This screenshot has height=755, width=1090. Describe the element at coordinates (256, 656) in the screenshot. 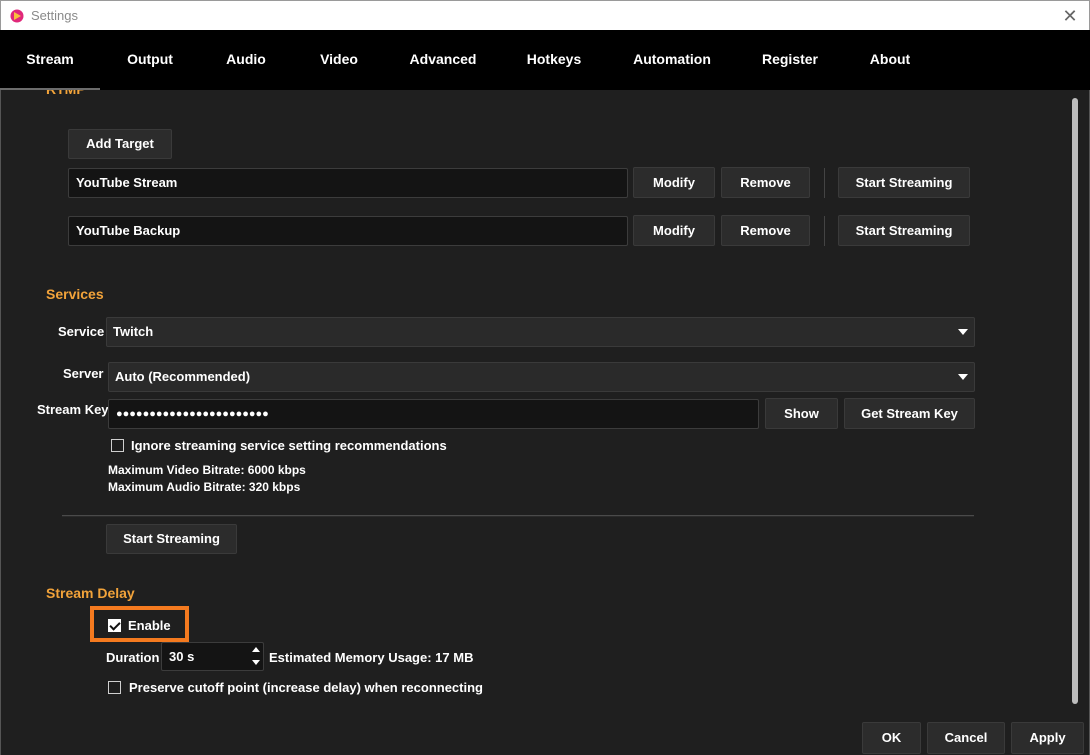

I see `spin-arrows-icon` at that location.